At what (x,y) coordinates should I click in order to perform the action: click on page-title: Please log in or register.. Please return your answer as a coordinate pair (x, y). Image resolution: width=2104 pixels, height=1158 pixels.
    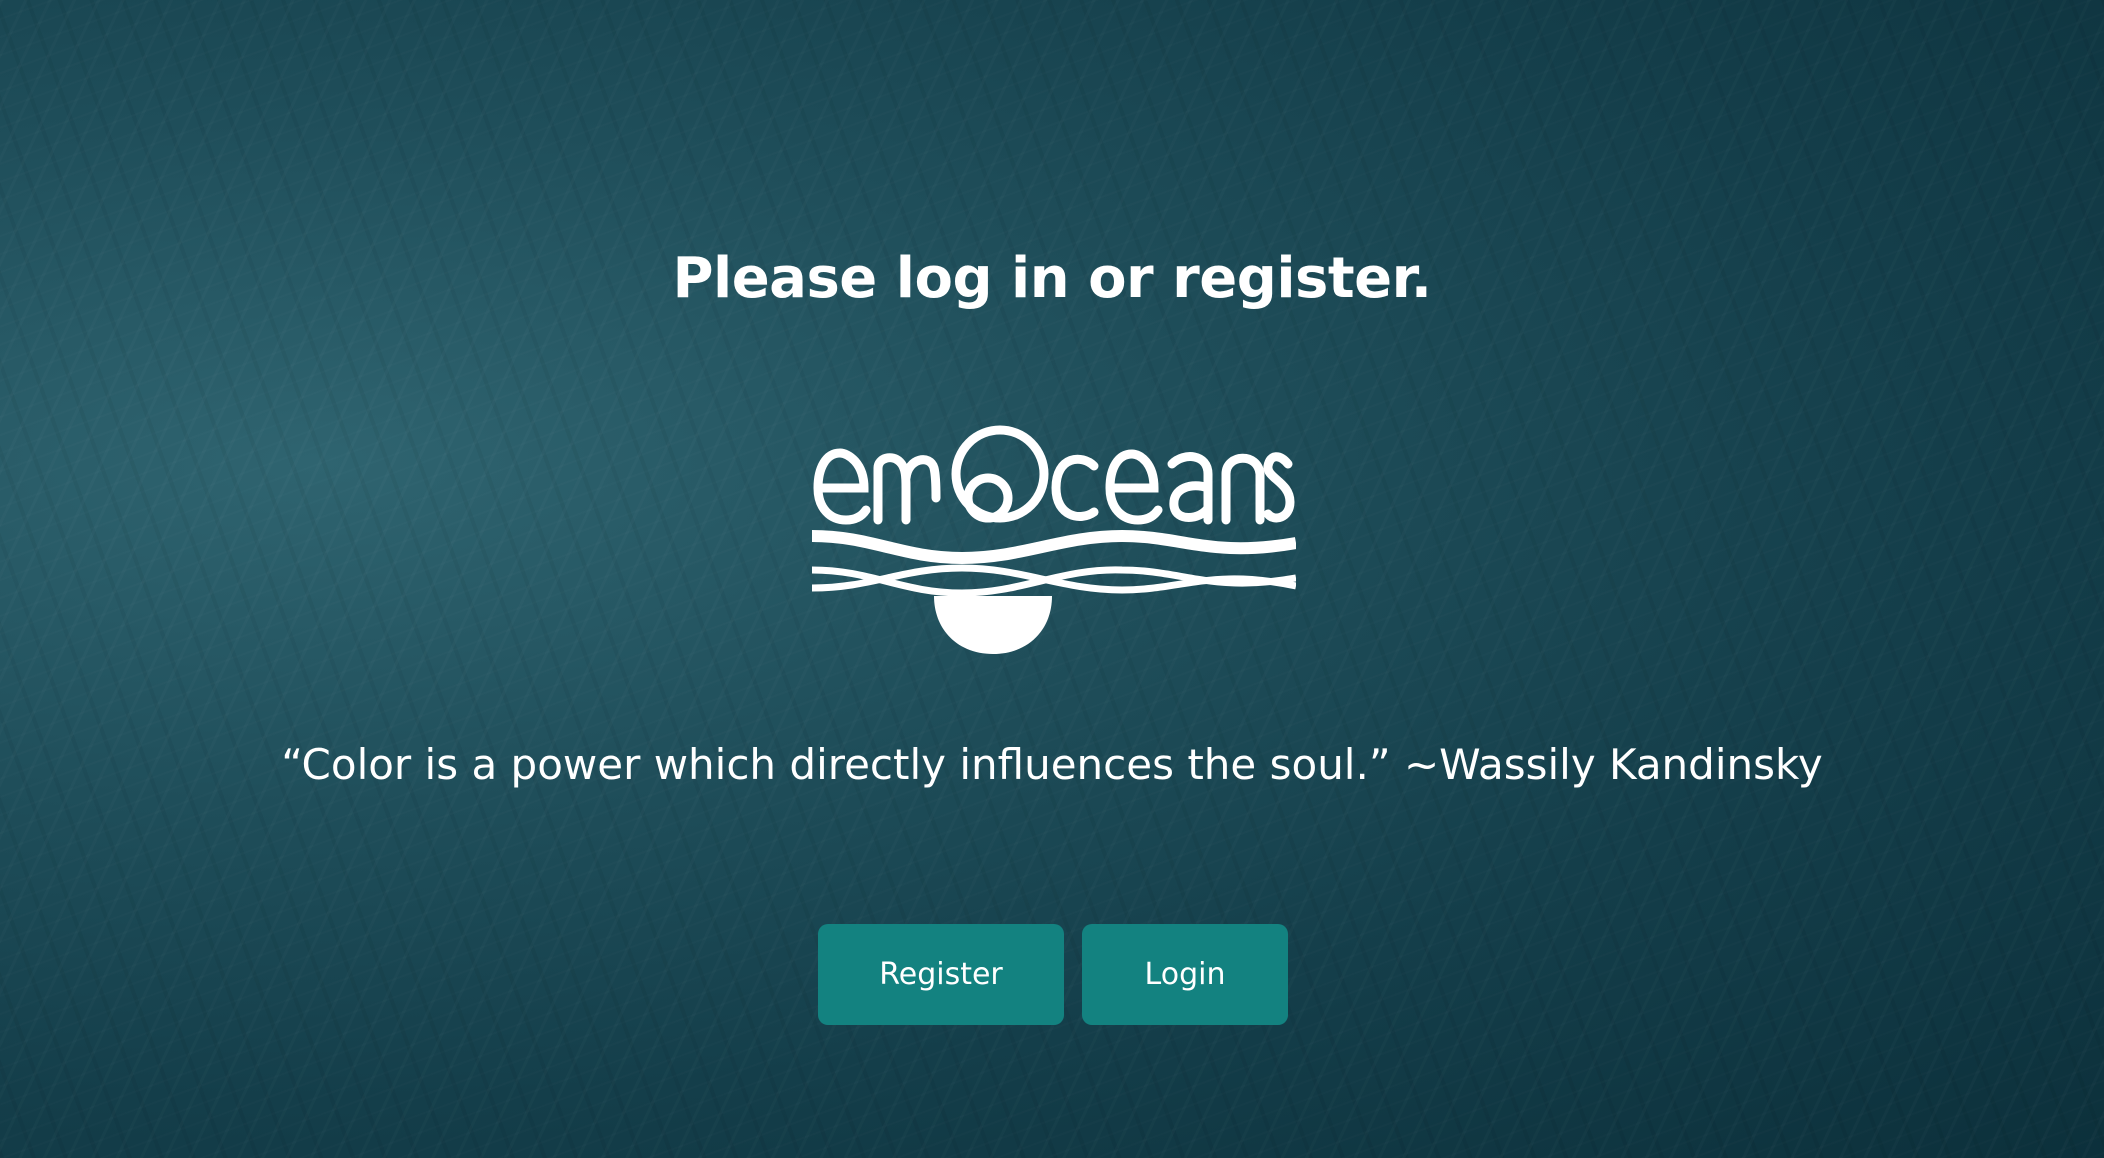
    Looking at the image, I should click on (1052, 278).